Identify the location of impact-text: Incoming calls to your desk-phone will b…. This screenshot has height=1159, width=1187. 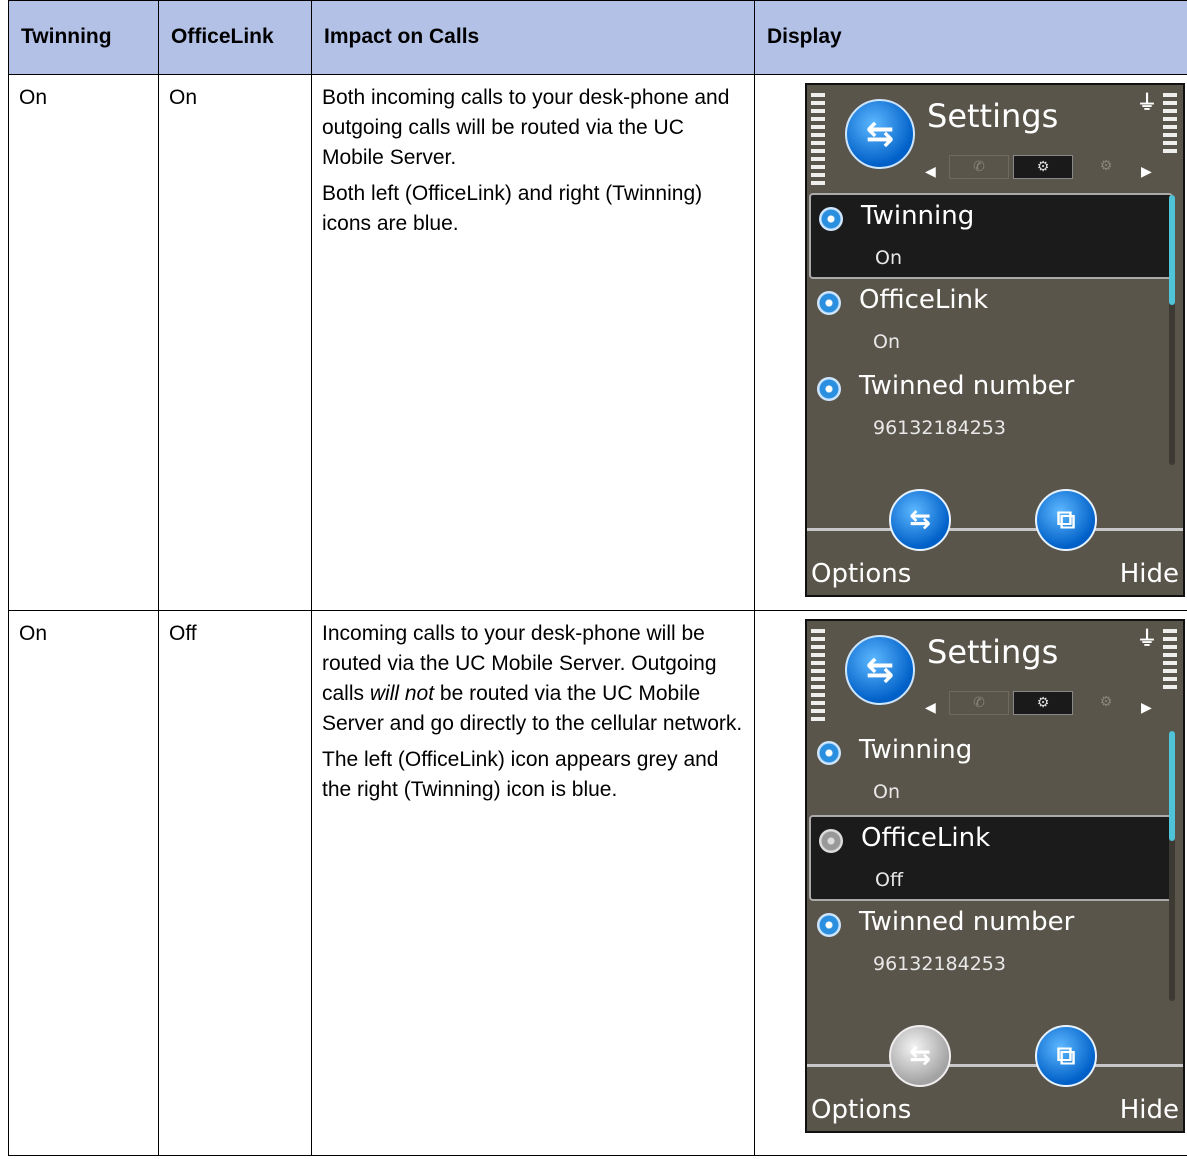
(532, 678).